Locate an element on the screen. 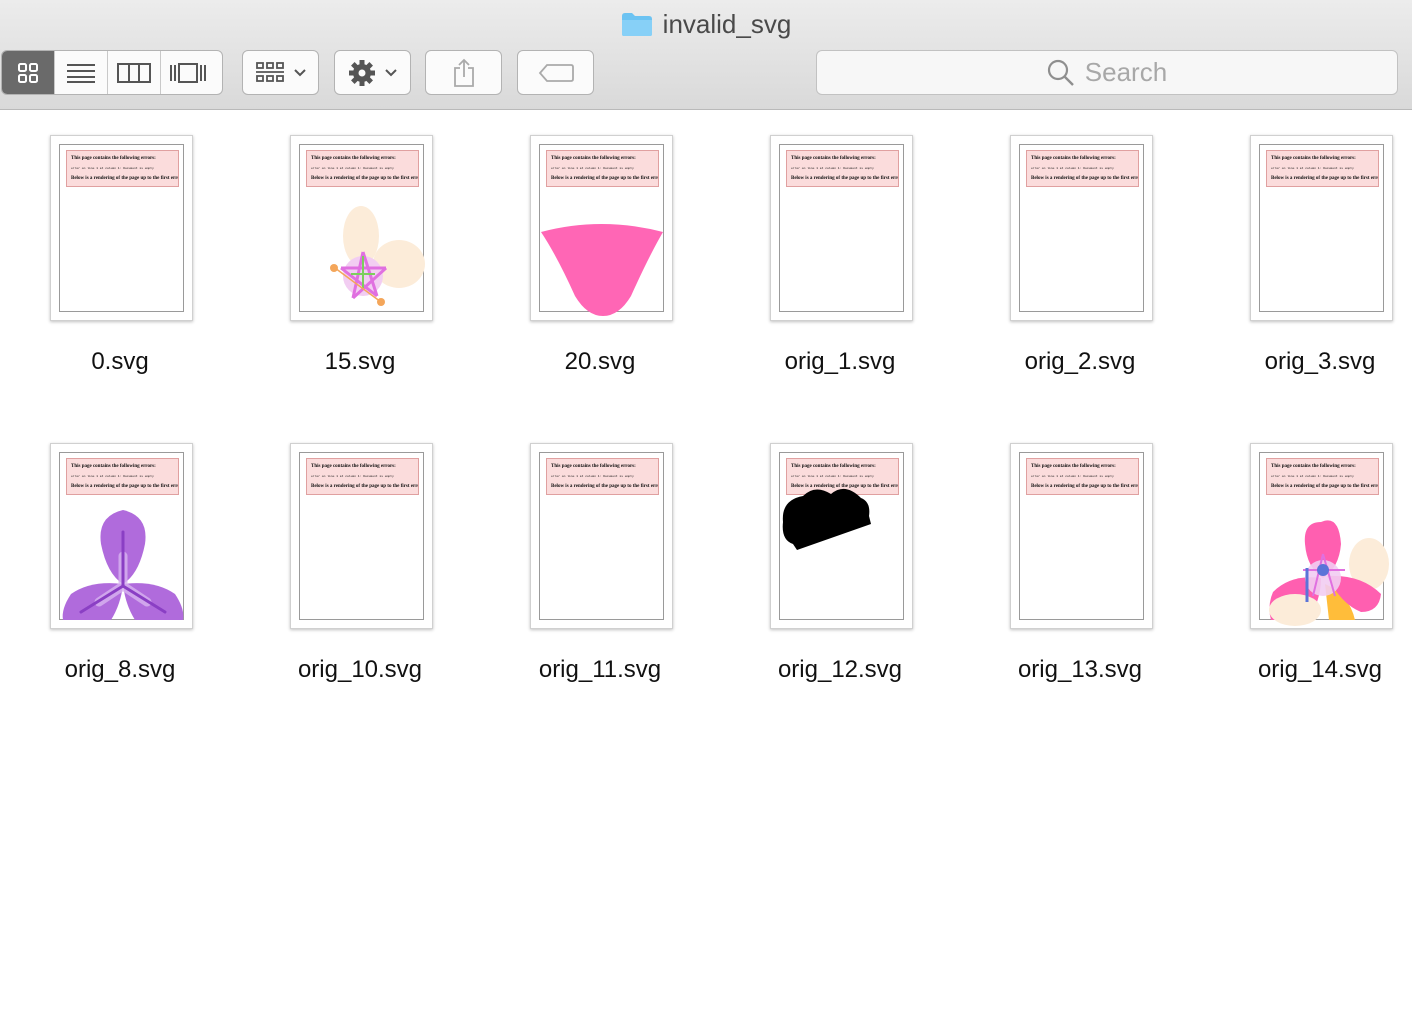 The width and height of the screenshot is (1412, 1020). tag-button is located at coordinates (555, 72).